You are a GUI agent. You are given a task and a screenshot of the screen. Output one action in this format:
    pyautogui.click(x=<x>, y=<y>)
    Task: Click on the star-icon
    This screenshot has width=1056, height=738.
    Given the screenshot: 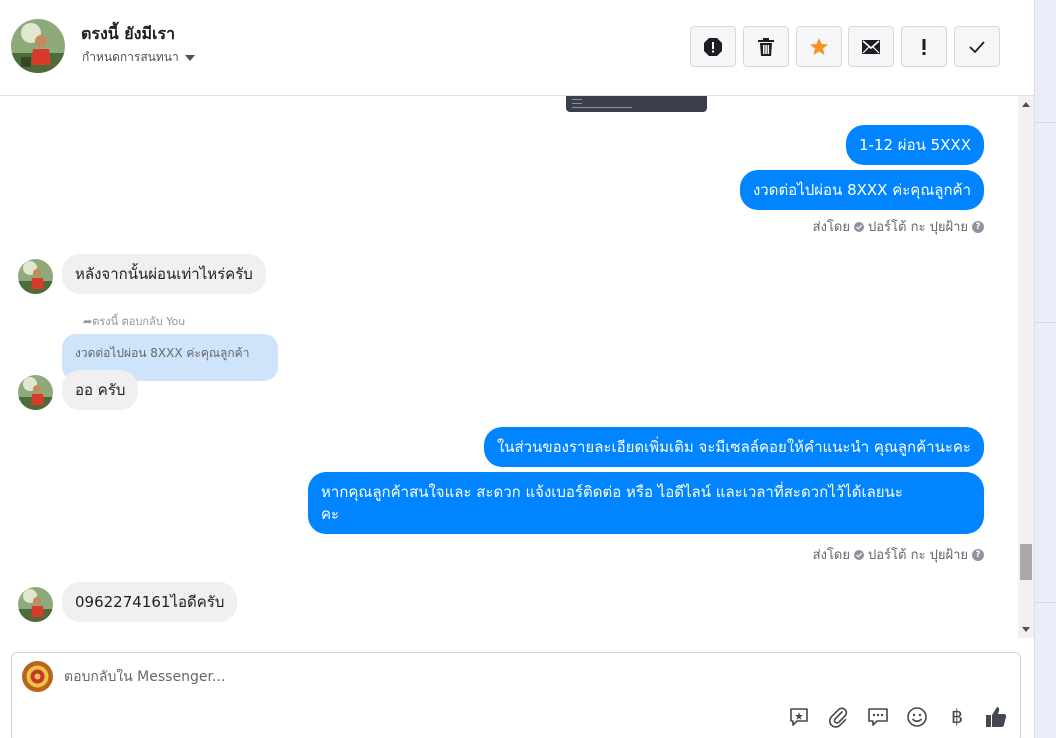 What is the action you would take?
    pyautogui.click(x=819, y=46)
    